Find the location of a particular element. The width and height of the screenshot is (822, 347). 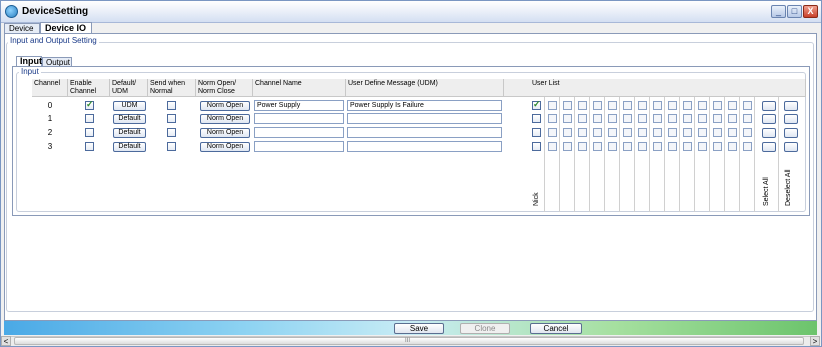

header-spacer is located at coordinates (517, 88).